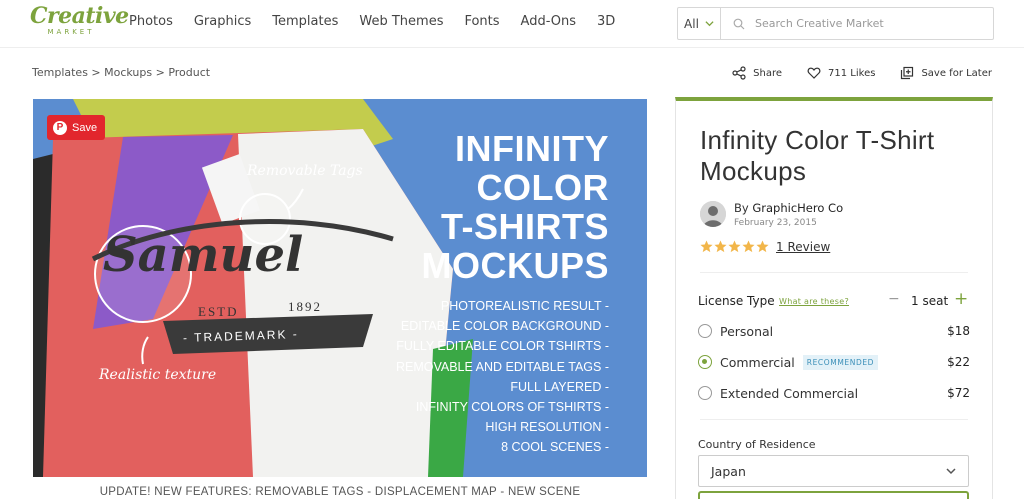 This screenshot has width=1024, height=499. I want to click on license-name: Extended Commercial, so click(789, 393).